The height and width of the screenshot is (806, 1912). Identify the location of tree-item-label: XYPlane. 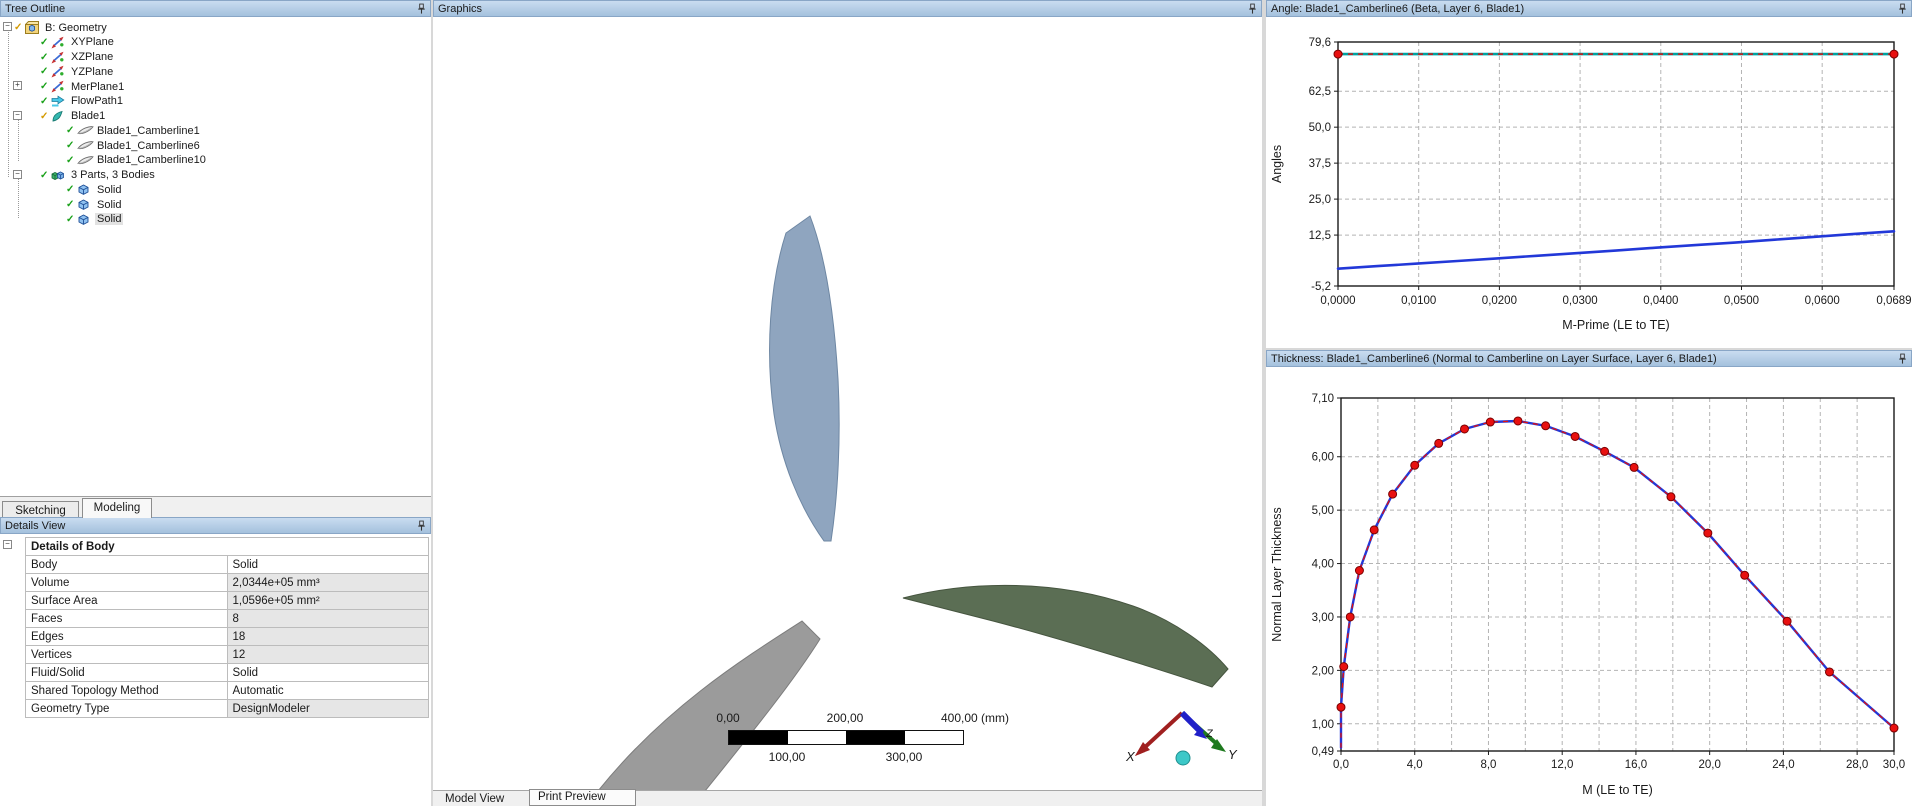
(92, 42).